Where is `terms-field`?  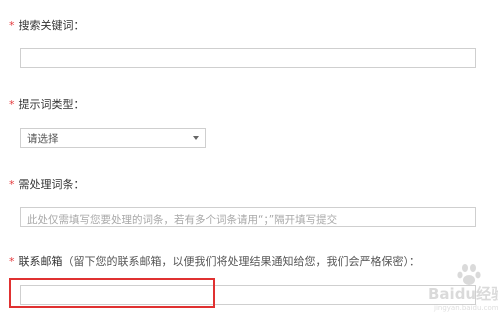
terms-field is located at coordinates (248, 218).